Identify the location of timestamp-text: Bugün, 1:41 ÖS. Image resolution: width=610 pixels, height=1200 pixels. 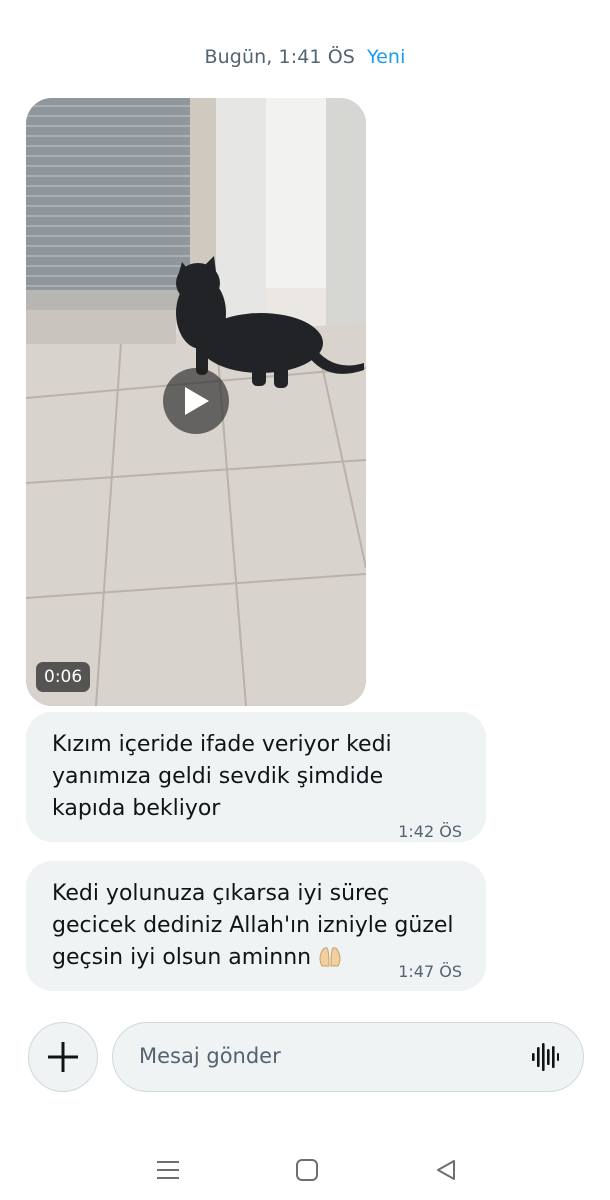
(279, 57).